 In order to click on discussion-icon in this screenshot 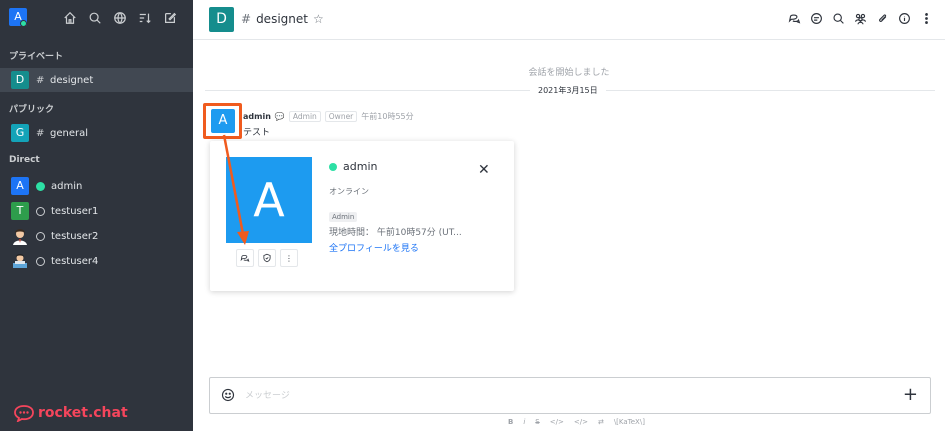, I will do `click(816, 18)`.